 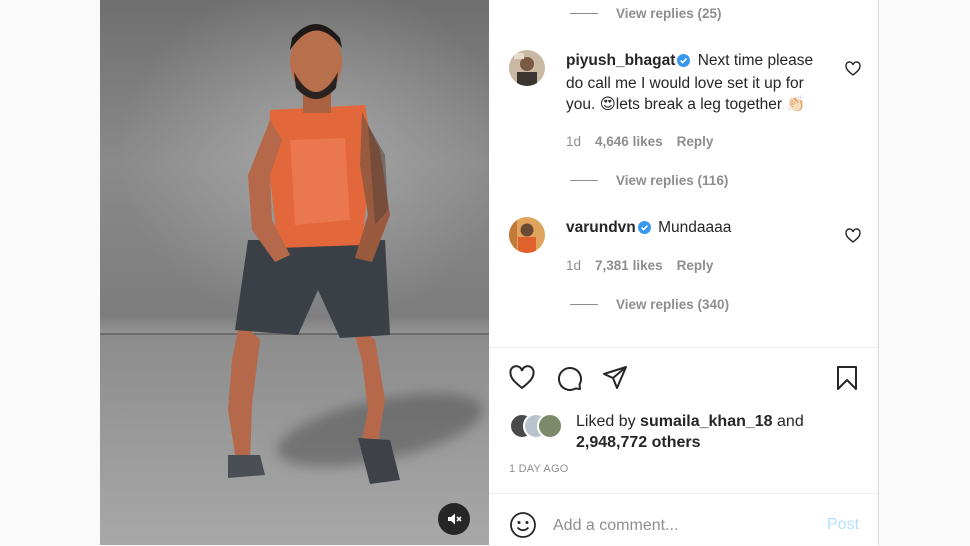 I want to click on comment-input, so click(x=683, y=526).